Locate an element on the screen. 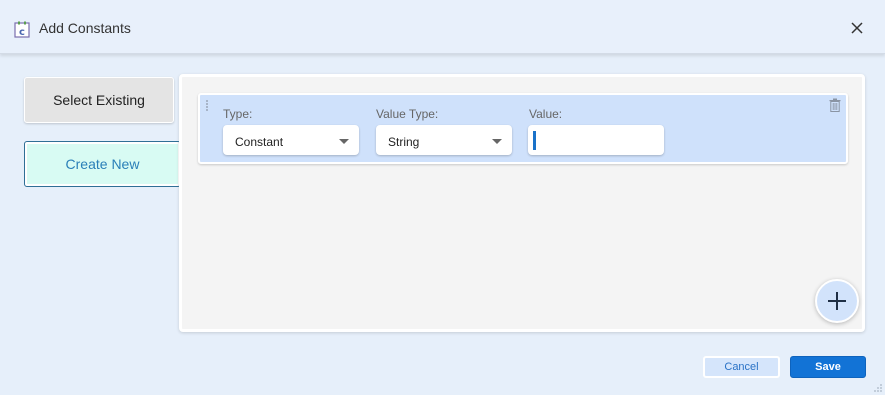 The width and height of the screenshot is (885, 395). value-input is located at coordinates (599, 140).